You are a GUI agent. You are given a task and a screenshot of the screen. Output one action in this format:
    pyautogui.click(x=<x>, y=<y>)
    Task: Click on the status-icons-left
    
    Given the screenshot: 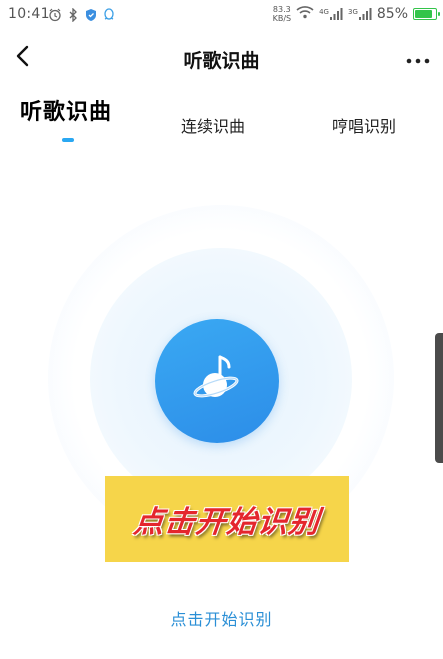 What is the action you would take?
    pyautogui.click(x=82, y=15)
    